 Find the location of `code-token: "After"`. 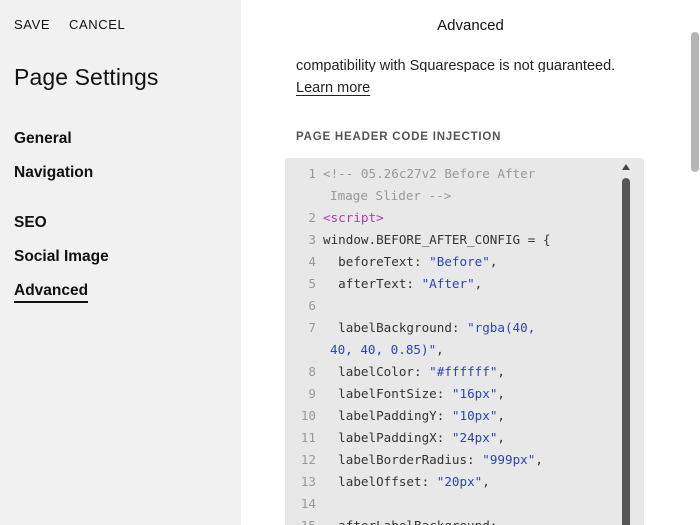

code-token: "After" is located at coordinates (448, 283).